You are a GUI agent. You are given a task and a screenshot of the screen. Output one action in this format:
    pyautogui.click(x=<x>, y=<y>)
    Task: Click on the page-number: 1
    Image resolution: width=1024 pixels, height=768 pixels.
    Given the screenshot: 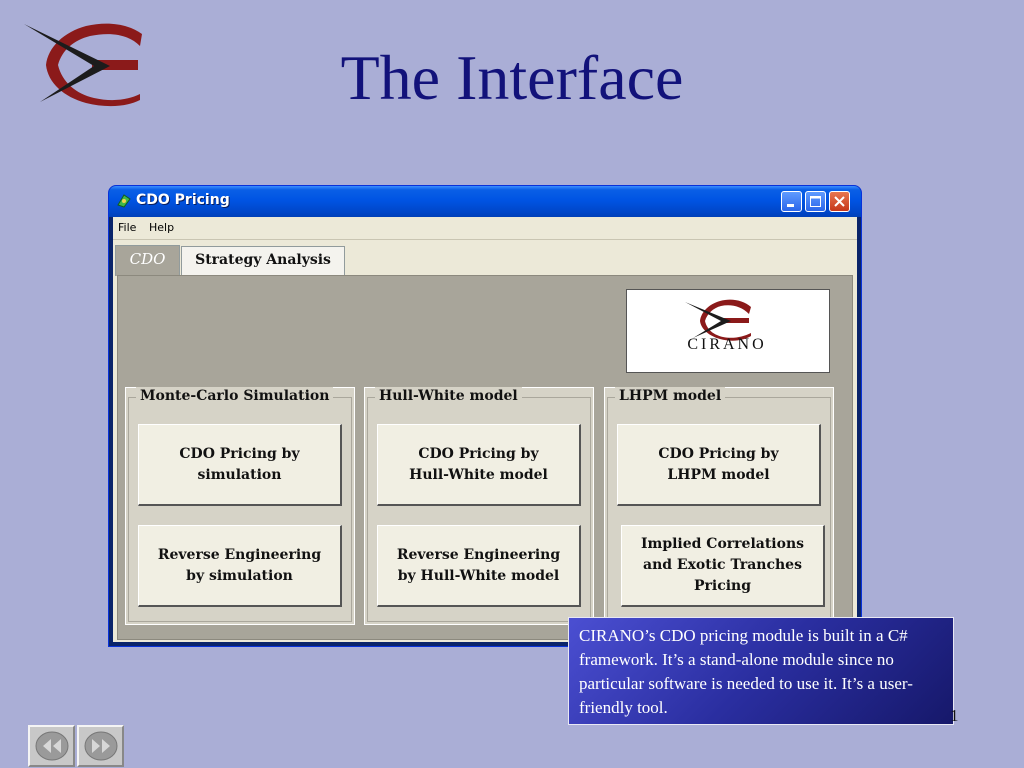 What is the action you would take?
    pyautogui.click(x=954, y=715)
    